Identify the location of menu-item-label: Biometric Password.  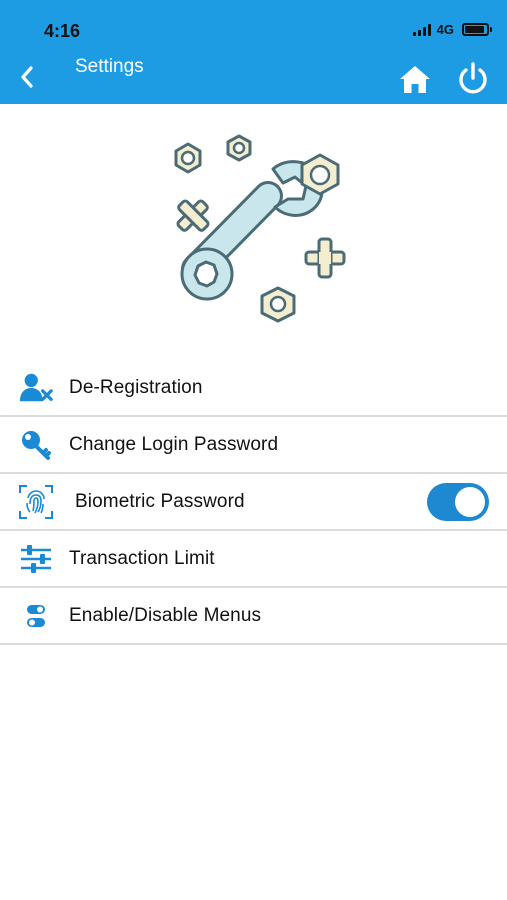
(160, 501).